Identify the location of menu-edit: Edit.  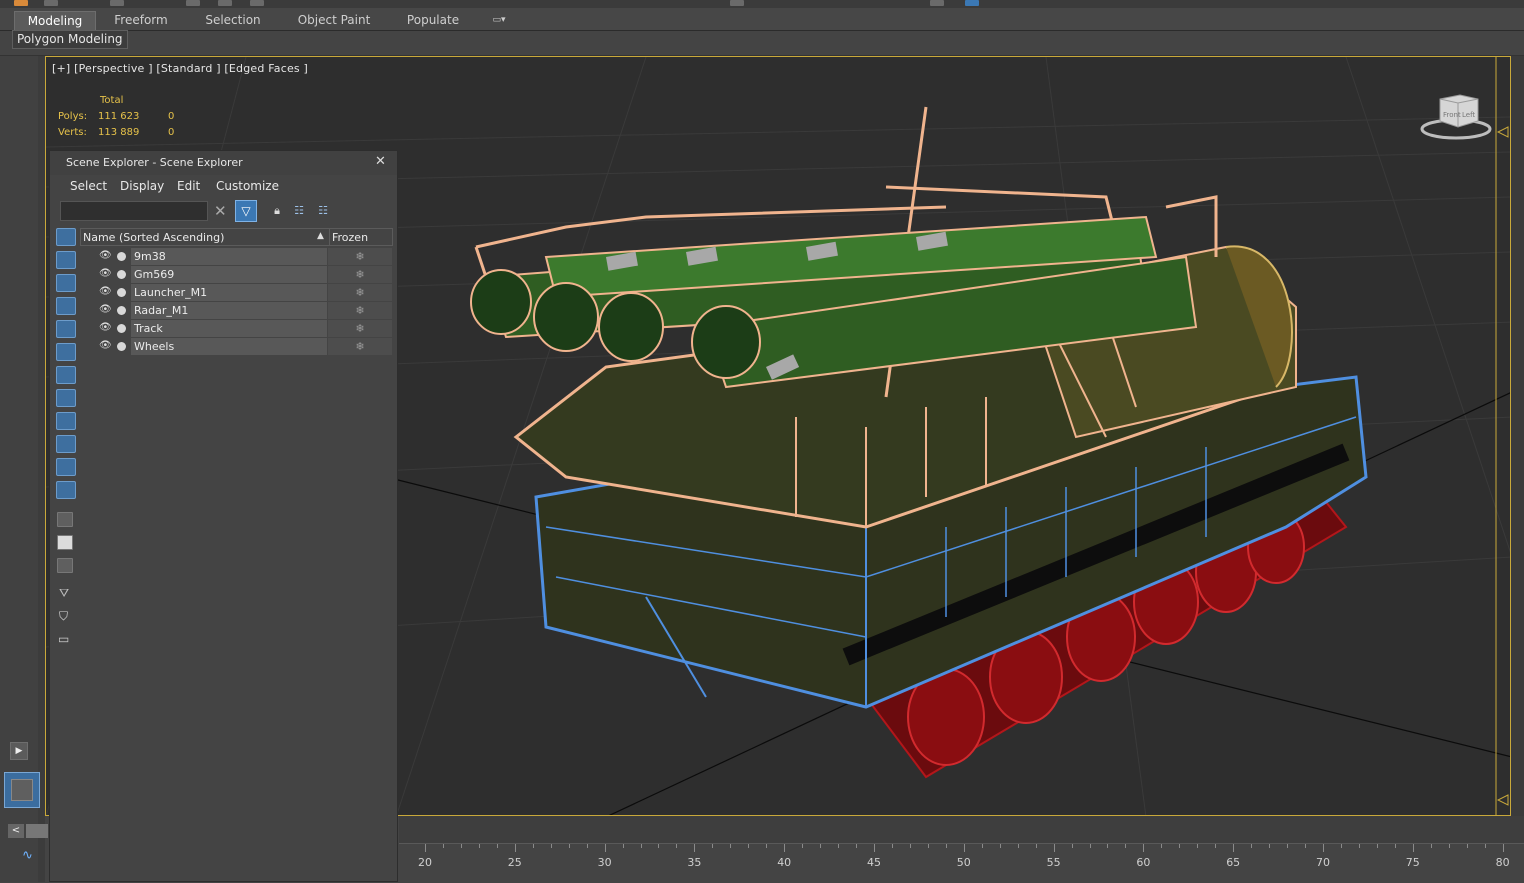
(188, 186).